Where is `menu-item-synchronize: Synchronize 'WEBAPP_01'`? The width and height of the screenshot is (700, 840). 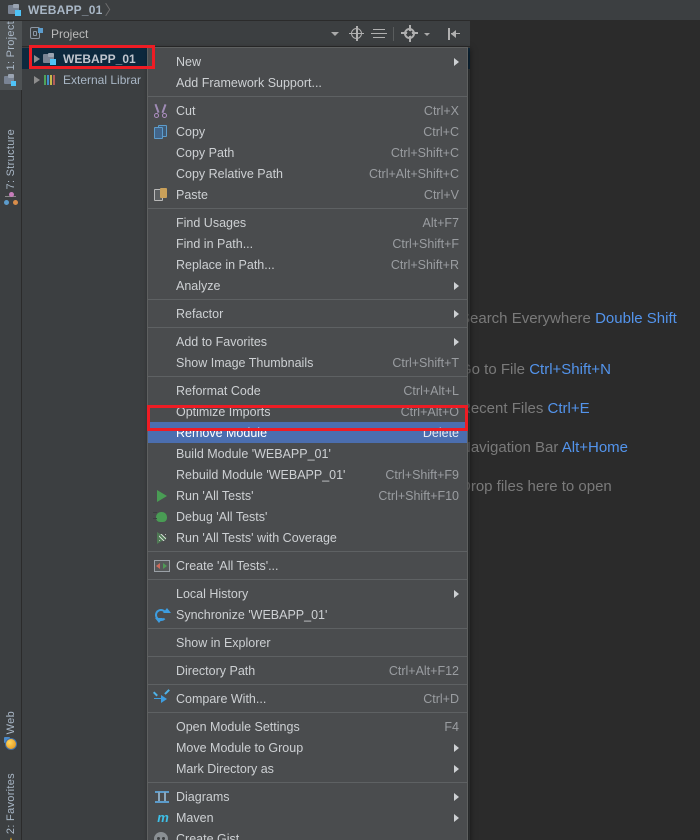 menu-item-synchronize: Synchronize 'WEBAPP_01' is located at coordinates (307, 614).